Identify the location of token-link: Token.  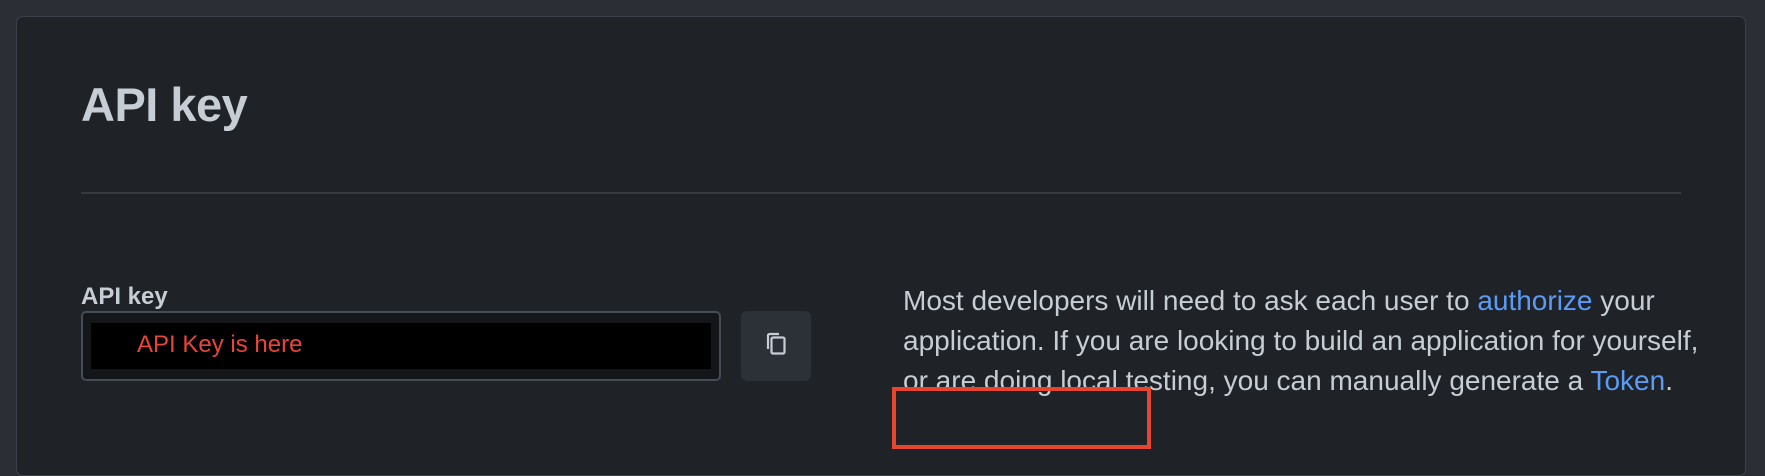
(1627, 380).